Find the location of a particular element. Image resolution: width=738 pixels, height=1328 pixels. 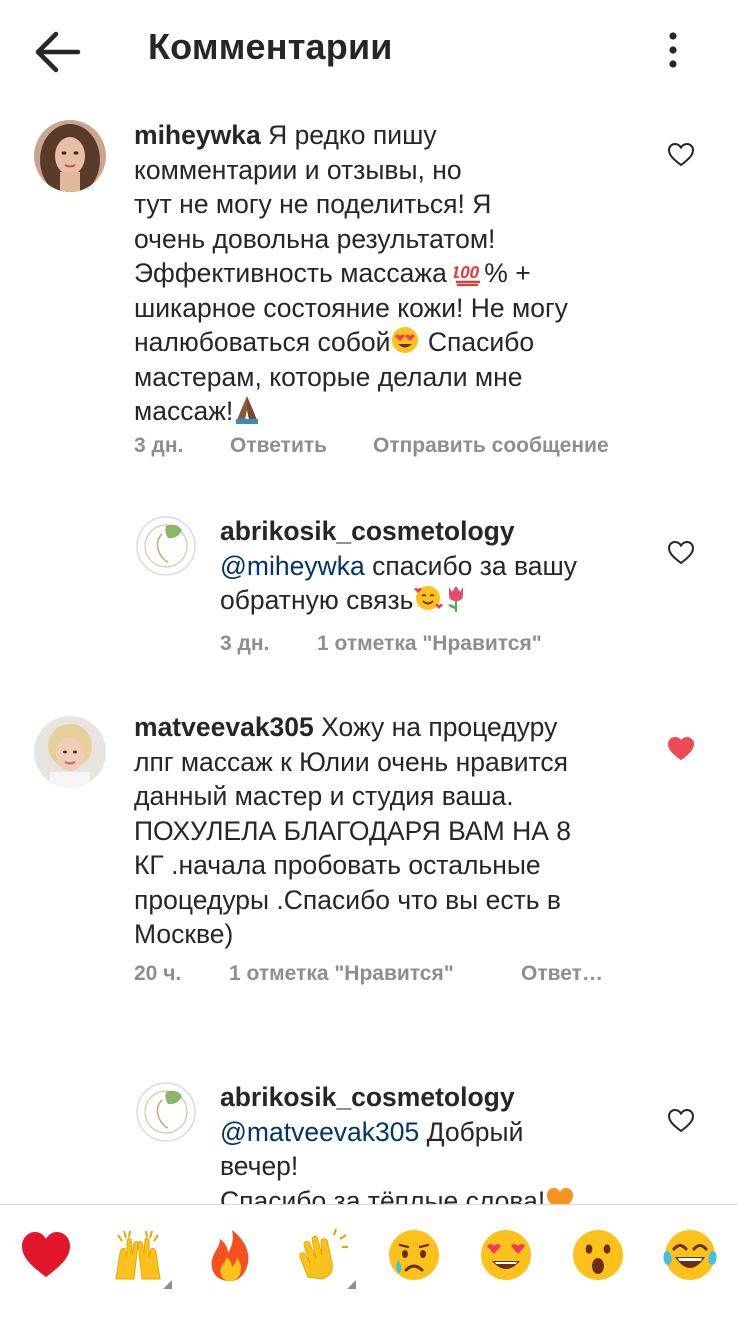

arrow-left-icon is located at coordinates (58, 52).